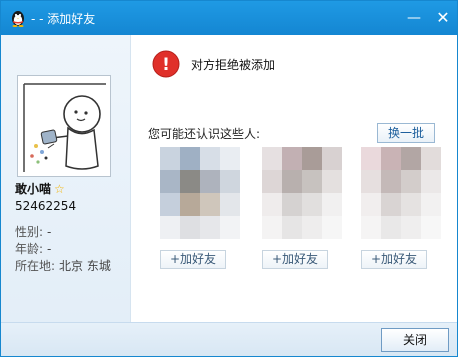  Describe the element at coordinates (63, 19) in the screenshot. I see `window-title: - - 添加好友` at that location.